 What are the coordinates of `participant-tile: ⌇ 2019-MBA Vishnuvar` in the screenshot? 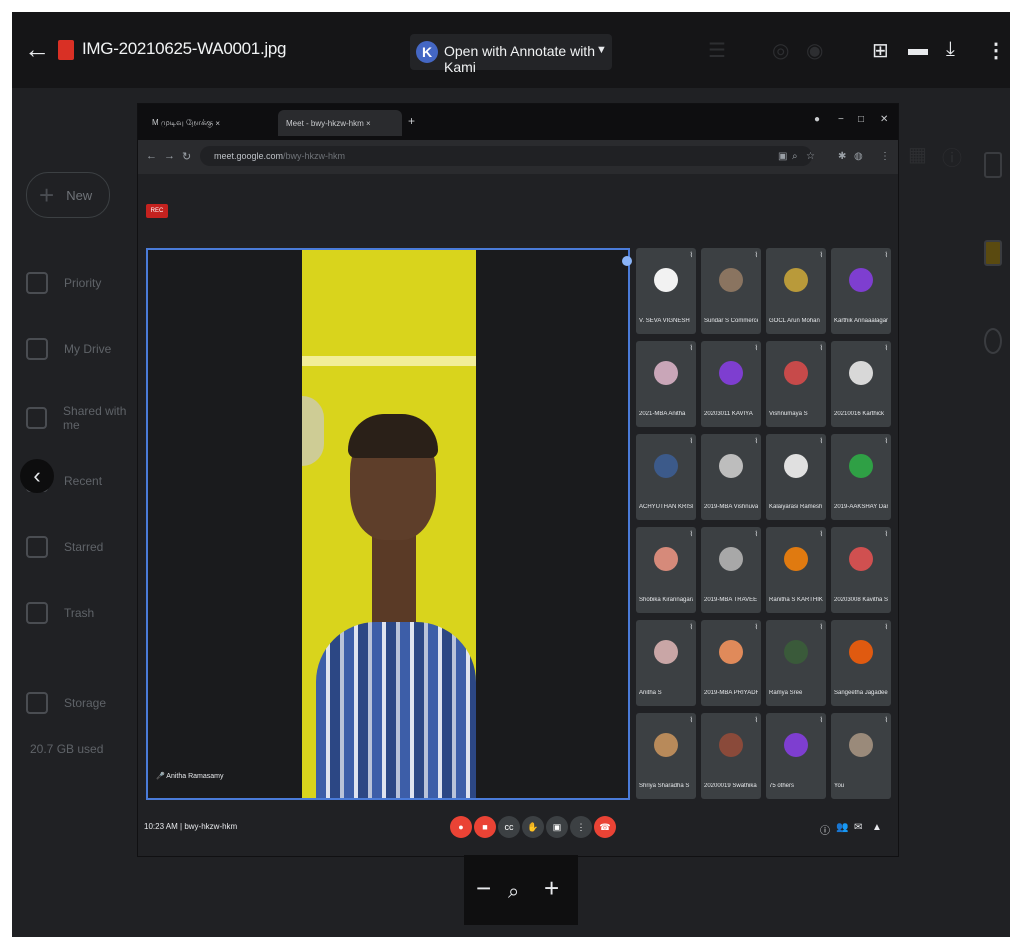 It's located at (731, 477).